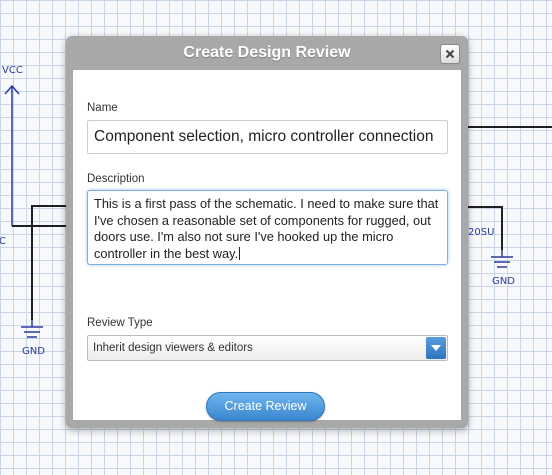 This screenshot has height=475, width=552. What do you see at coordinates (120, 323) in the screenshot?
I see `review-type-label: Review Type` at bounding box center [120, 323].